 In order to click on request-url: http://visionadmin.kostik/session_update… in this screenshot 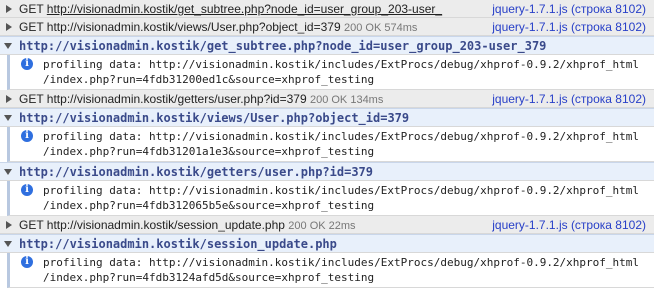, I will do `click(165, 225)`.